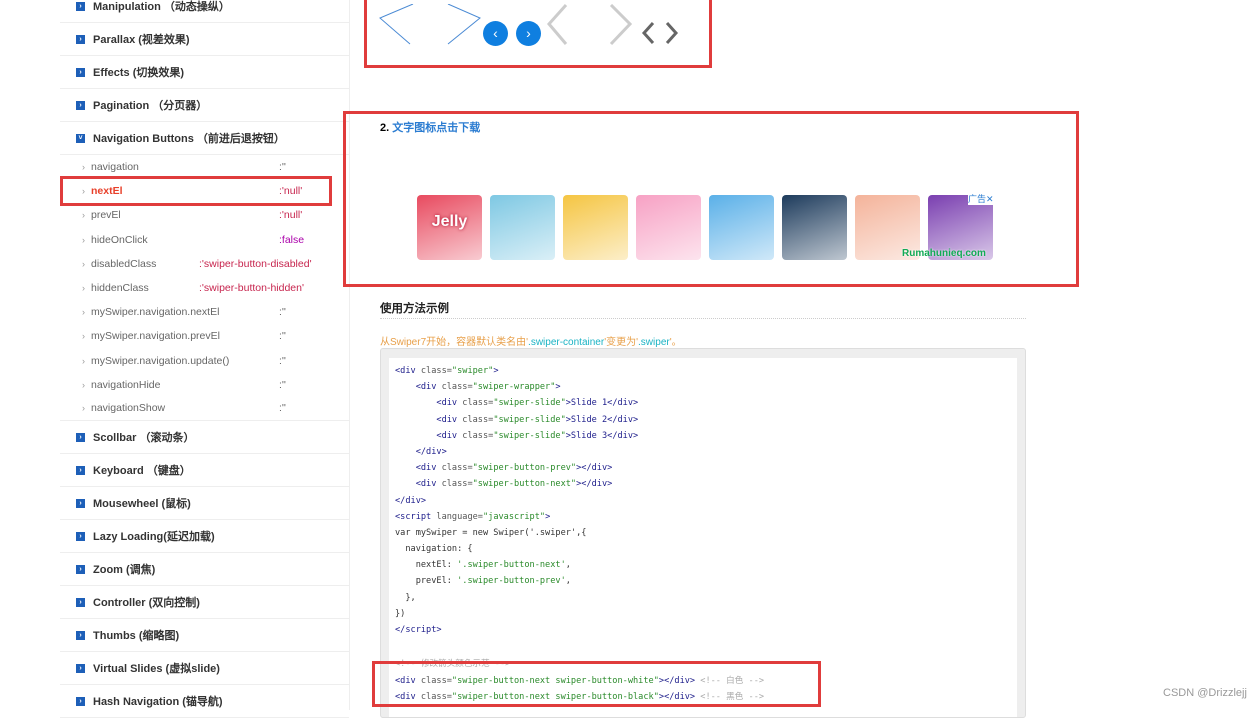 This screenshot has width=1260, height=718. I want to click on sidebar-sub-item: › mySwiper.navigation.update() :'', so click(204, 361).